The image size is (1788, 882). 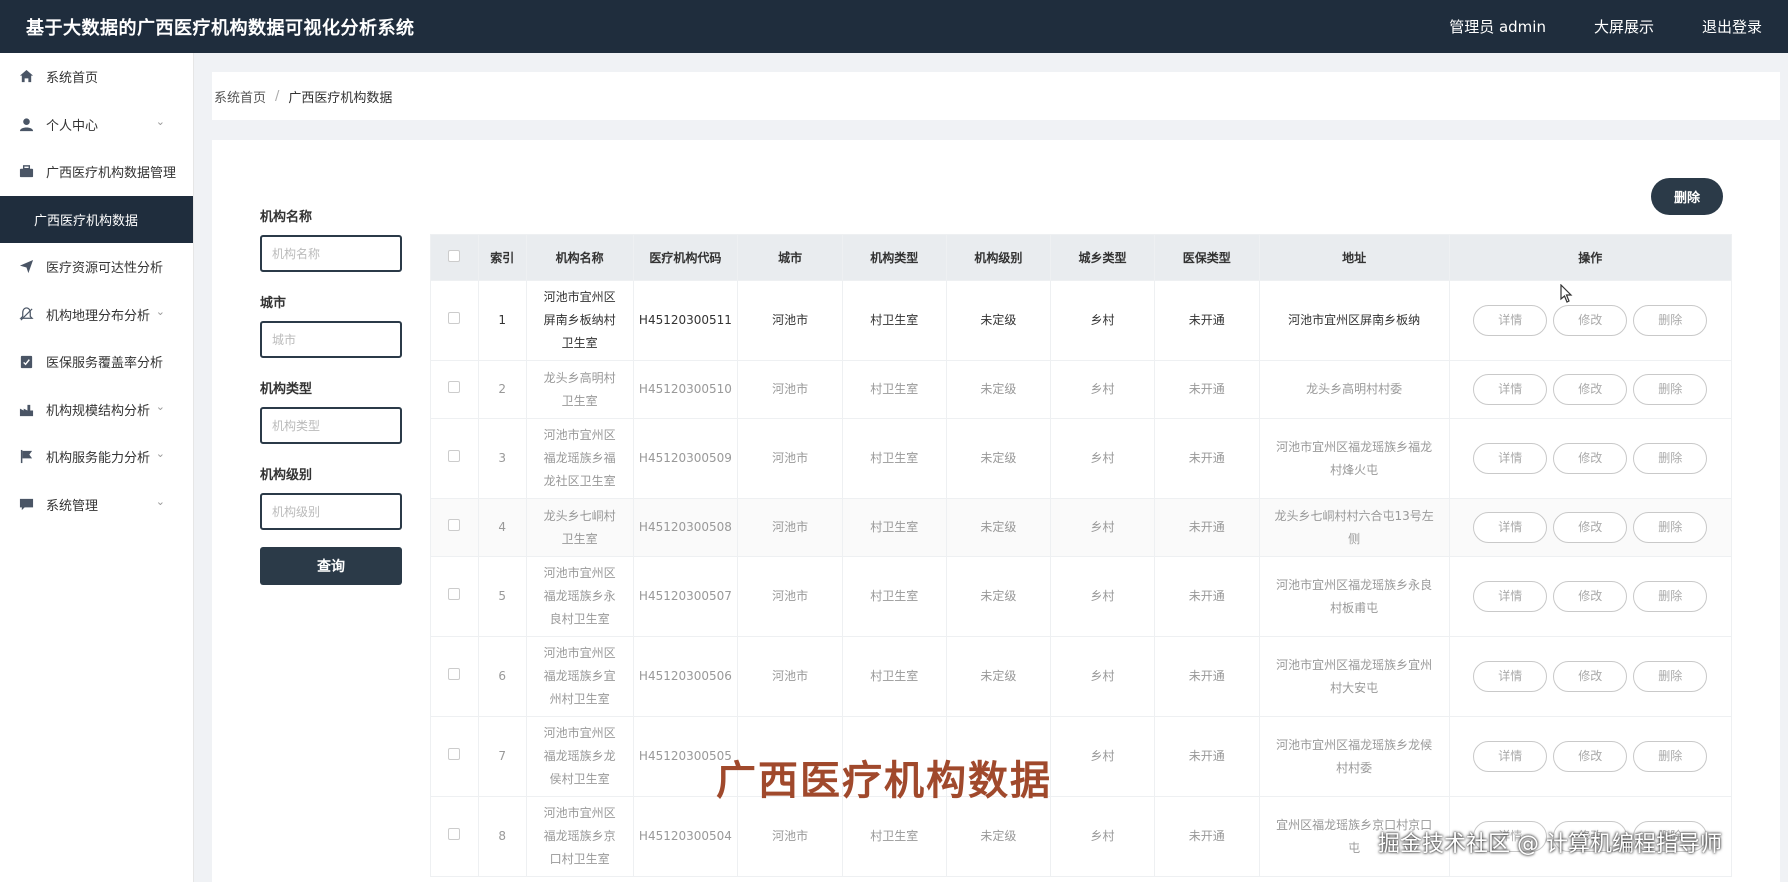 What do you see at coordinates (96, 219) in the screenshot?
I see `sidebar-item-medical-data: 广西医疗机构数据` at bounding box center [96, 219].